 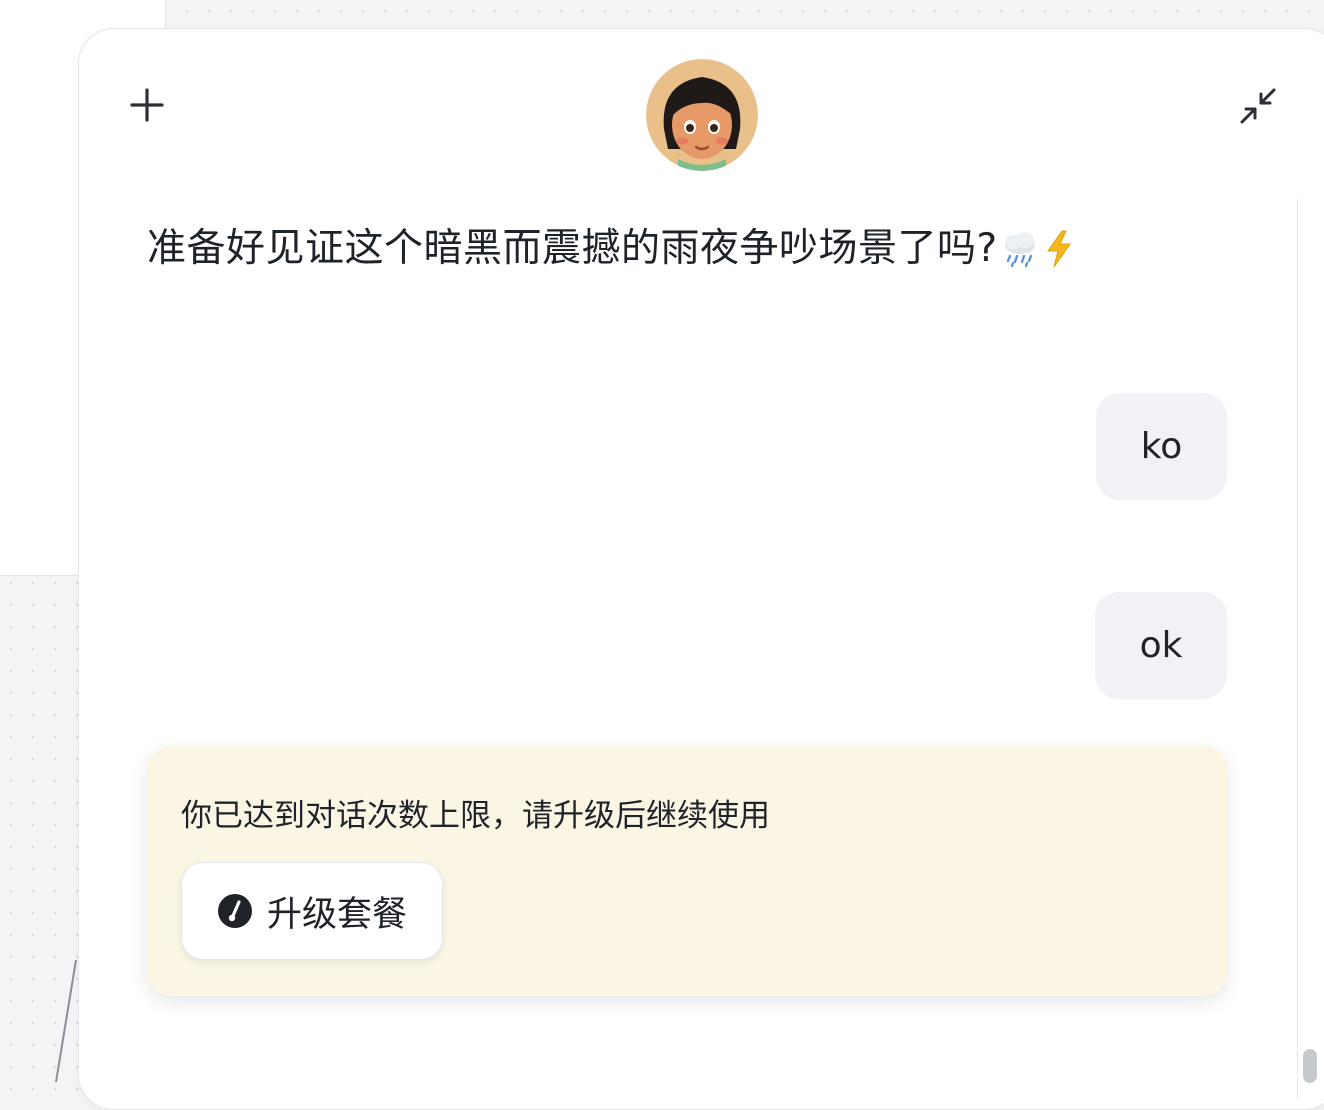 I want to click on background-connector-line, so click(x=66, y=1021).